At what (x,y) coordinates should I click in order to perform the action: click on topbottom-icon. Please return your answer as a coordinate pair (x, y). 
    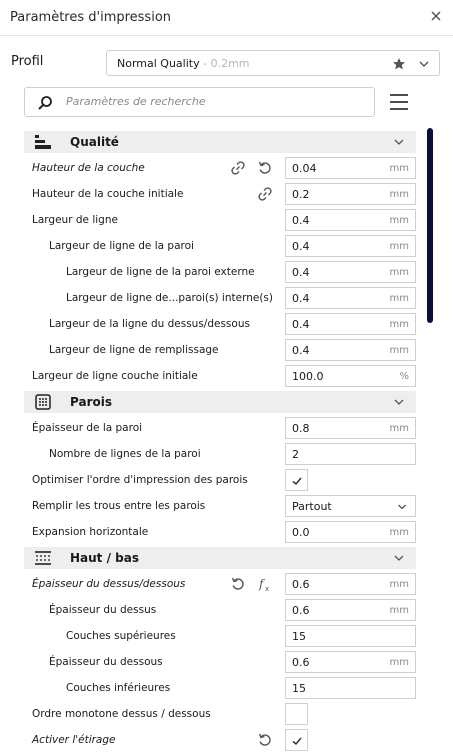
    Looking at the image, I should click on (43, 558).